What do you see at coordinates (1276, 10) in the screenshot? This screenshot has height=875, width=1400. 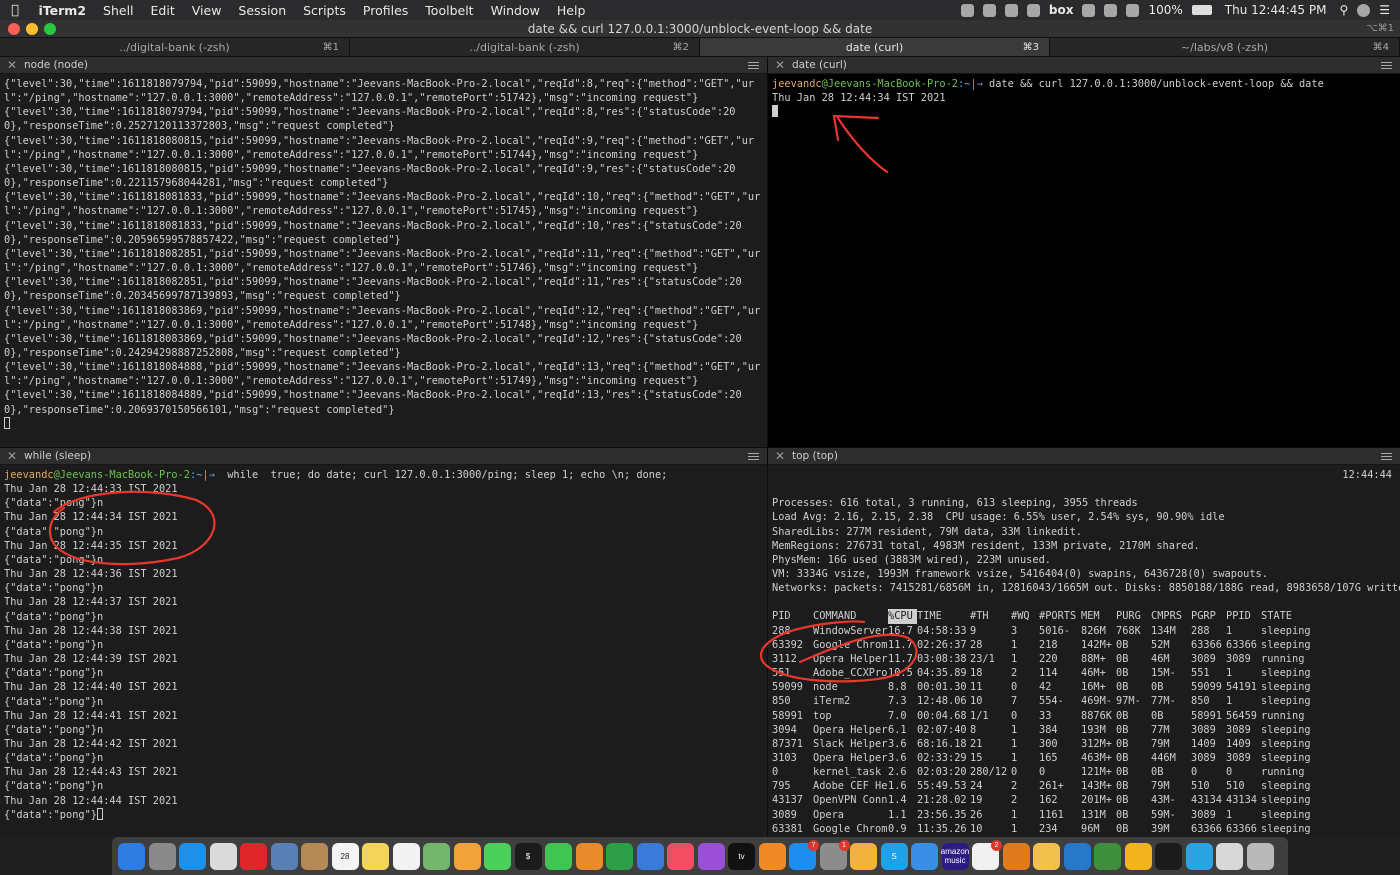 I see `menubar-clock: Thu 12:44:45 PM` at bounding box center [1276, 10].